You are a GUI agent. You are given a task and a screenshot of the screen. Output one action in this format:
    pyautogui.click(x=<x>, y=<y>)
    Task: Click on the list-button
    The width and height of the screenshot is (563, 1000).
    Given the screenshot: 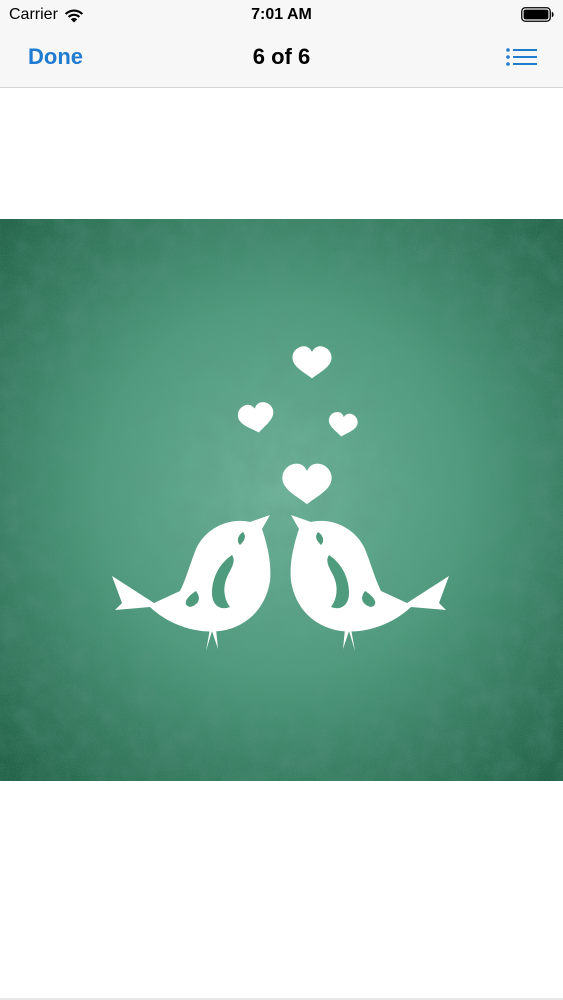 What is the action you would take?
    pyautogui.click(x=522, y=57)
    